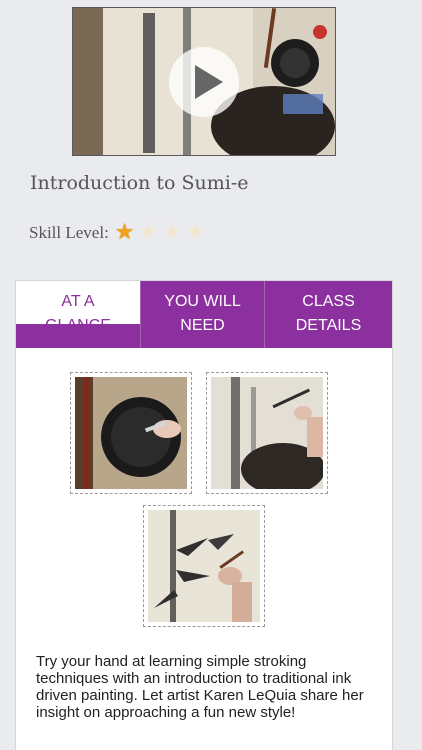 The width and height of the screenshot is (422, 750). Describe the element at coordinates (78, 307) in the screenshot. I see `tab-at-a-glance: AT A GLANCE` at that location.